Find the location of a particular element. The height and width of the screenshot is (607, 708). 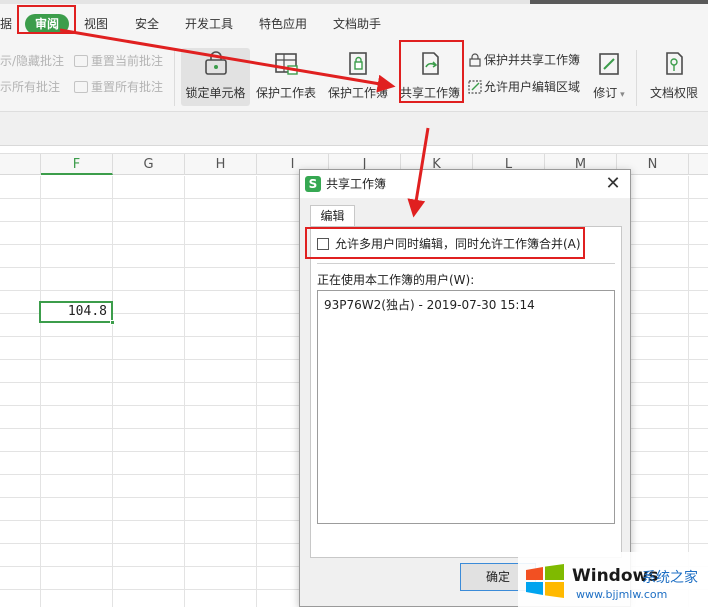

lock-cells-button: 锁定单元格 is located at coordinates (215, 78).